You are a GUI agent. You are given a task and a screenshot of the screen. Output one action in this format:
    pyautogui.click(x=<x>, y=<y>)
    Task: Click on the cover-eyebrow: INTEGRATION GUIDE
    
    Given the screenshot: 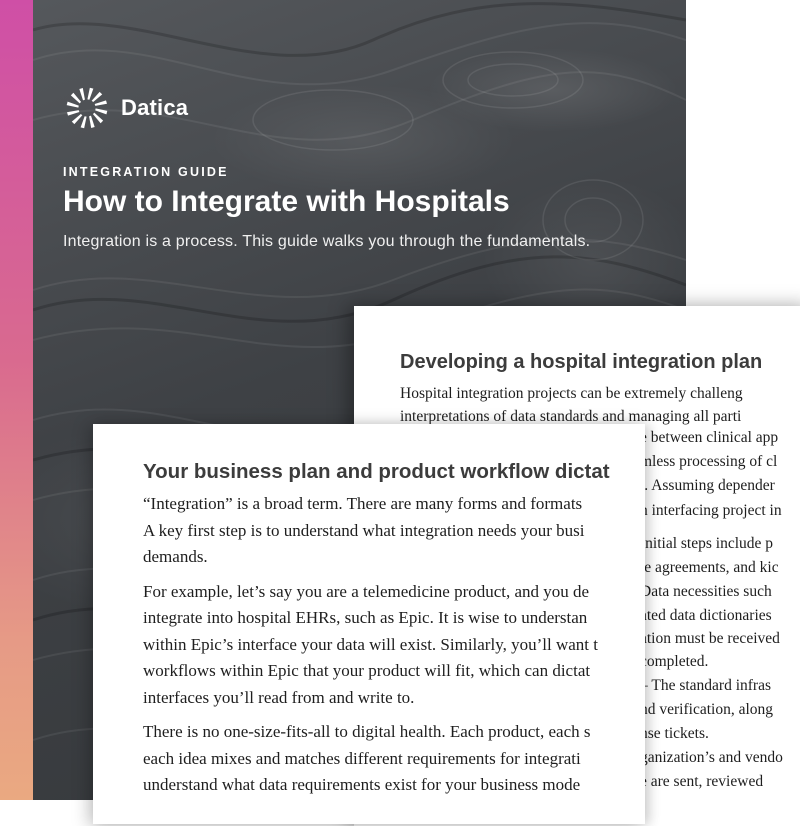 What is the action you would take?
    pyautogui.click(x=146, y=172)
    